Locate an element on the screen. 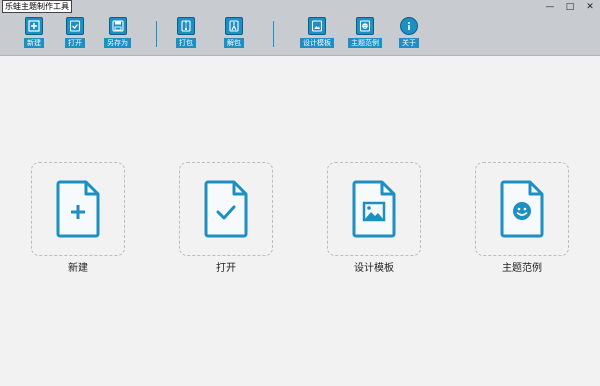 The height and width of the screenshot is (386, 600). design-template-card-label: 设计模板 is located at coordinates (374, 268).